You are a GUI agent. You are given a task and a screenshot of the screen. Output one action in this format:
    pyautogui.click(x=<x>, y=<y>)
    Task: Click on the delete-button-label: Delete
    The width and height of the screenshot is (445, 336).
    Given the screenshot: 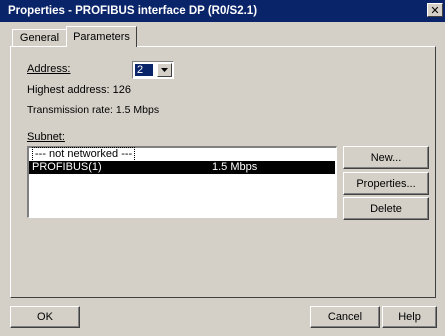 What is the action you would take?
    pyautogui.click(x=386, y=208)
    